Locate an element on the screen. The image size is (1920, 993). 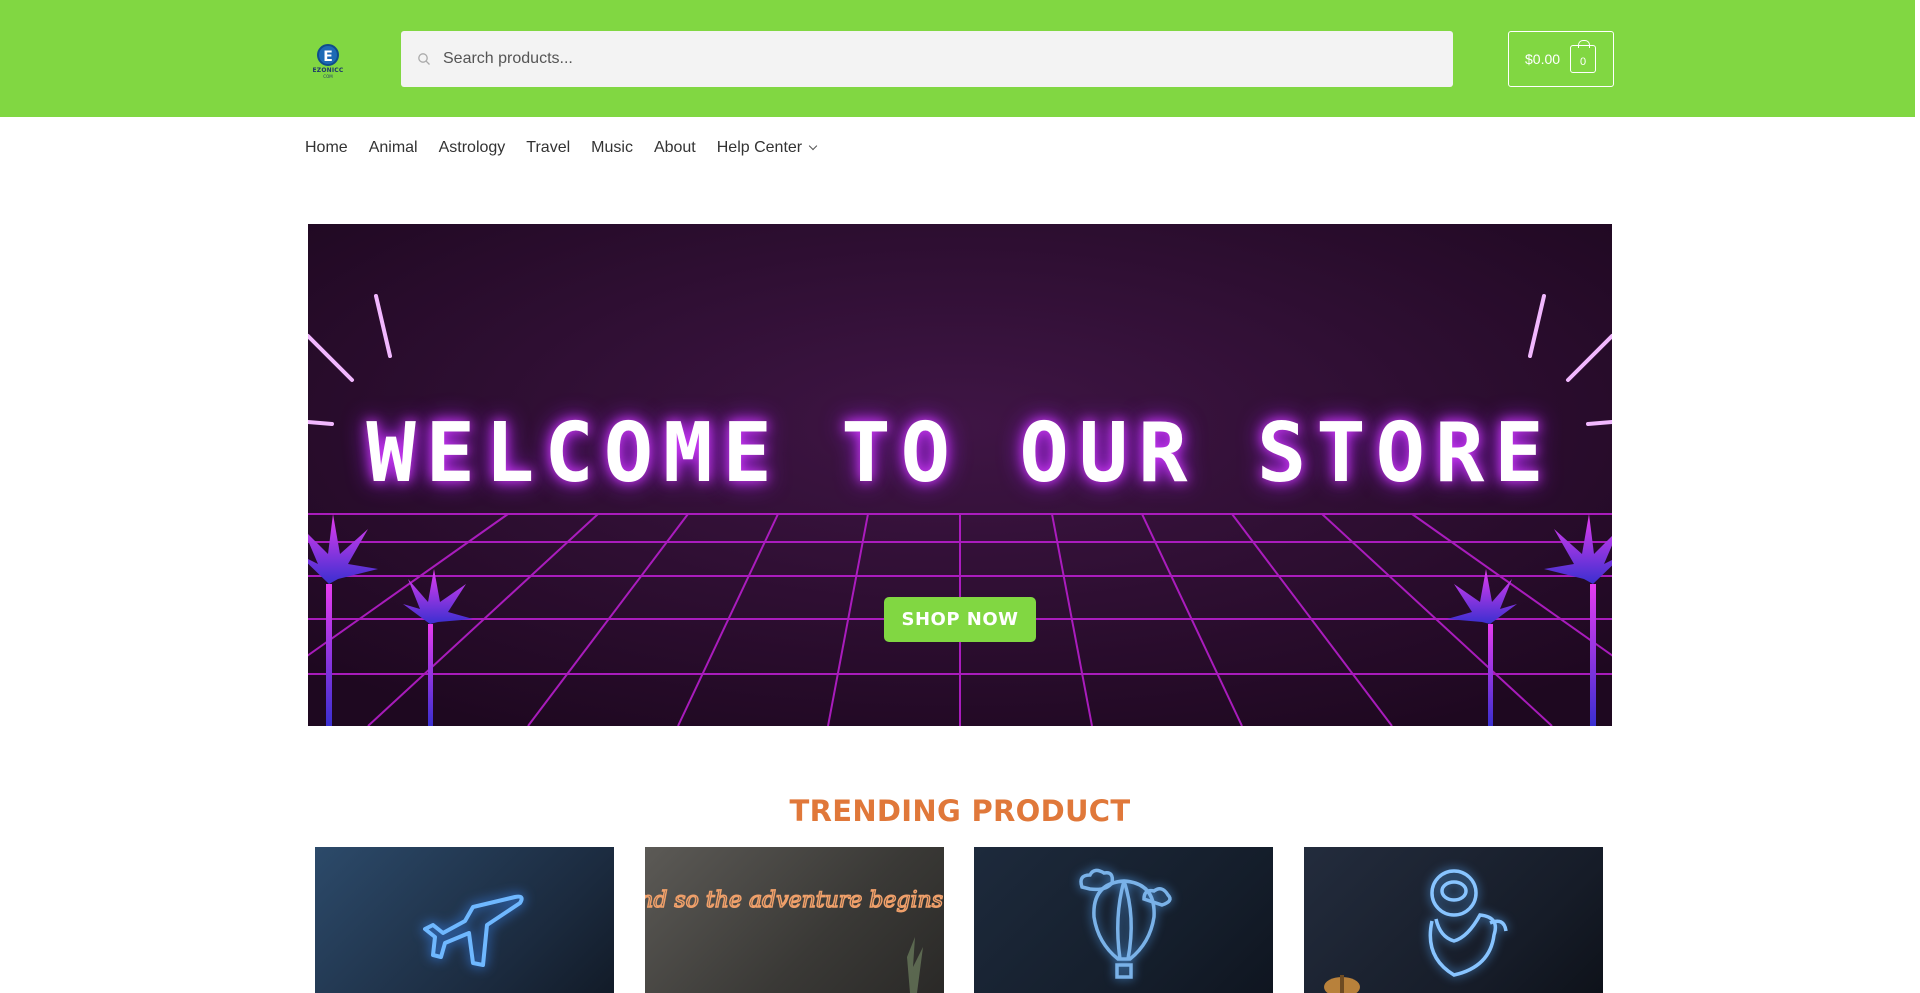
logo-text: EZONICC is located at coordinates (328, 70).